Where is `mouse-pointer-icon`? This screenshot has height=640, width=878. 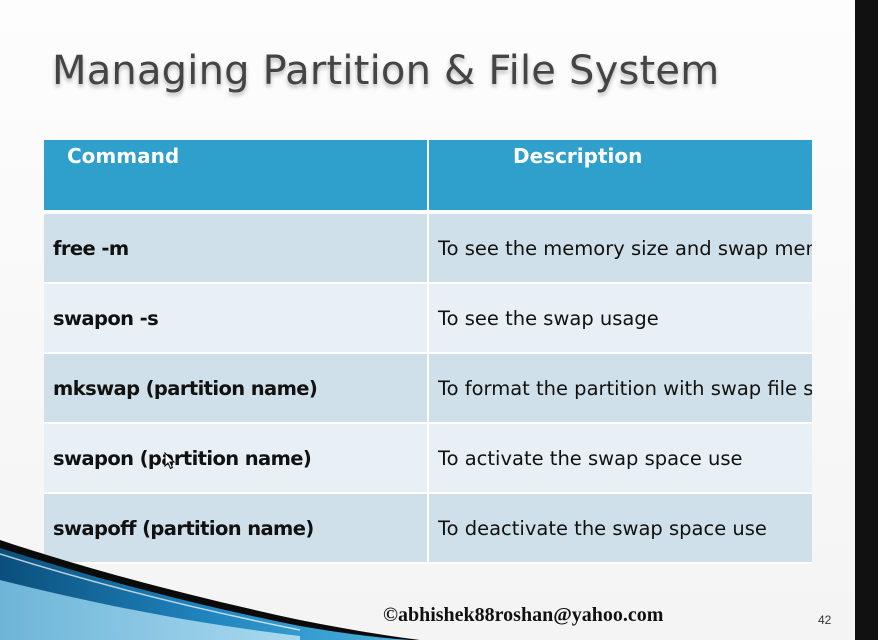
mouse-pointer-icon is located at coordinates (170, 461).